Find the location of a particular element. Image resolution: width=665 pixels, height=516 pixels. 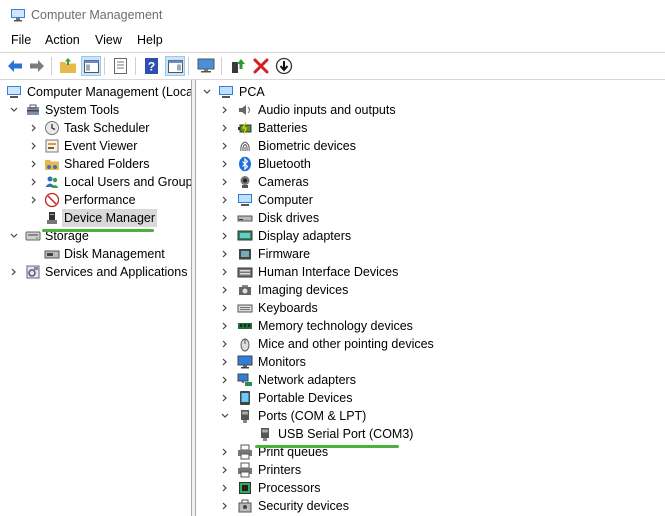

tree-item-event-viewer: Event Viewer is located at coordinates (95, 146).